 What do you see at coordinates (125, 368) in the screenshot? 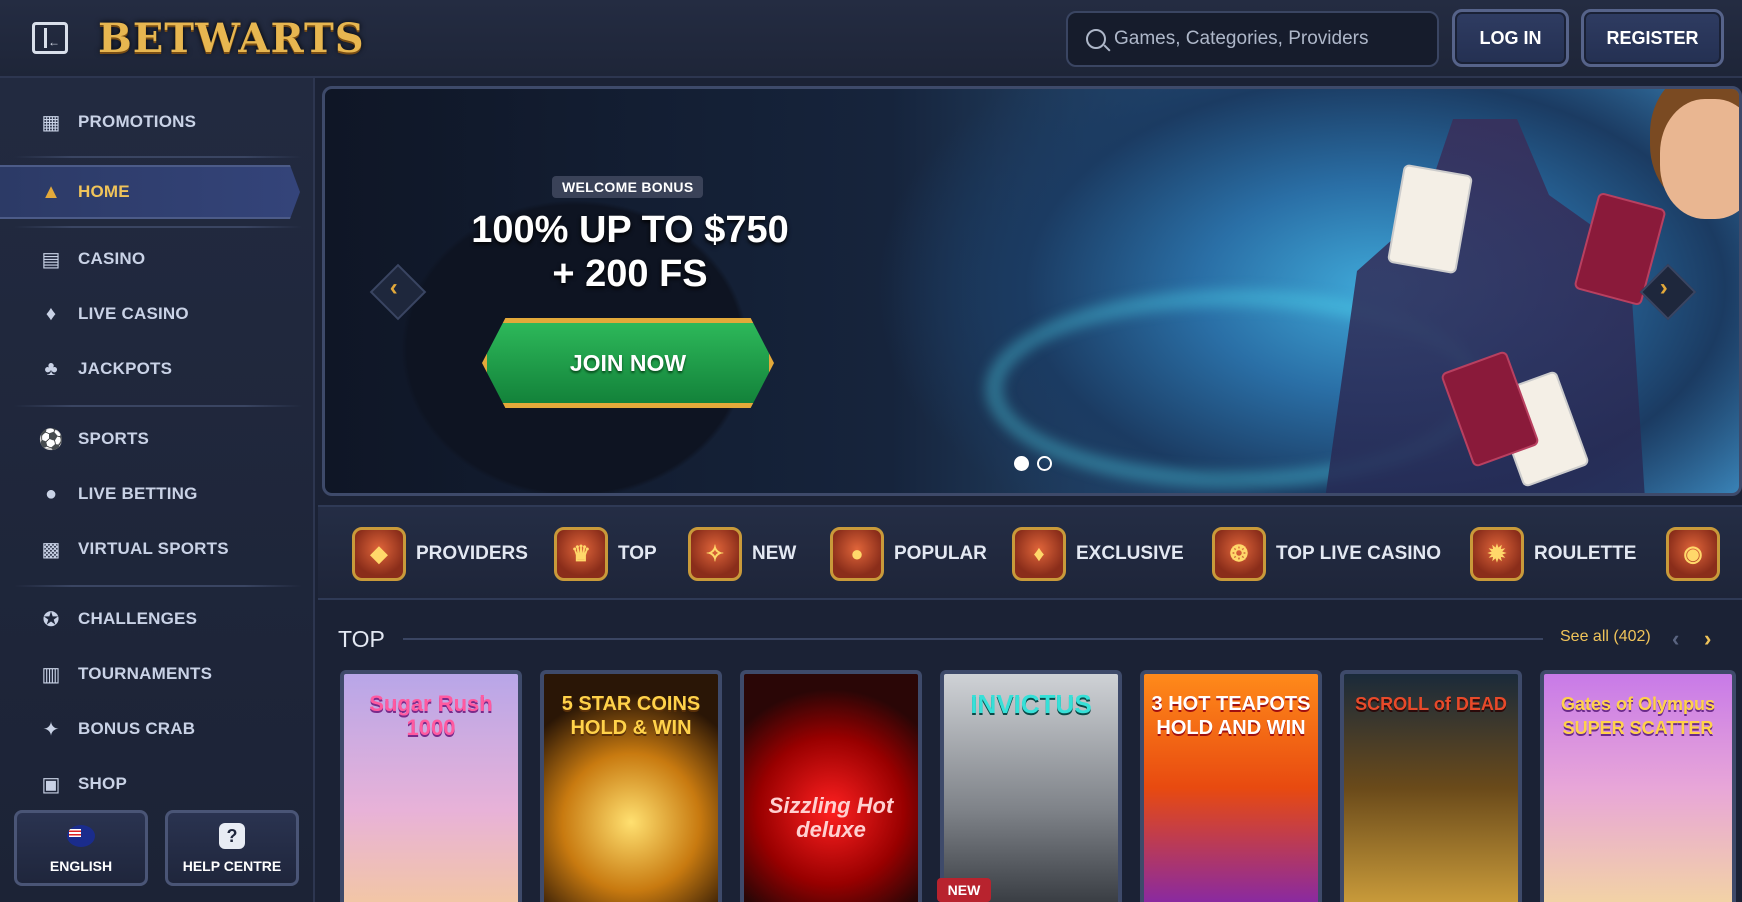
I see `sidebar-item-label: JACKPOTS` at bounding box center [125, 368].